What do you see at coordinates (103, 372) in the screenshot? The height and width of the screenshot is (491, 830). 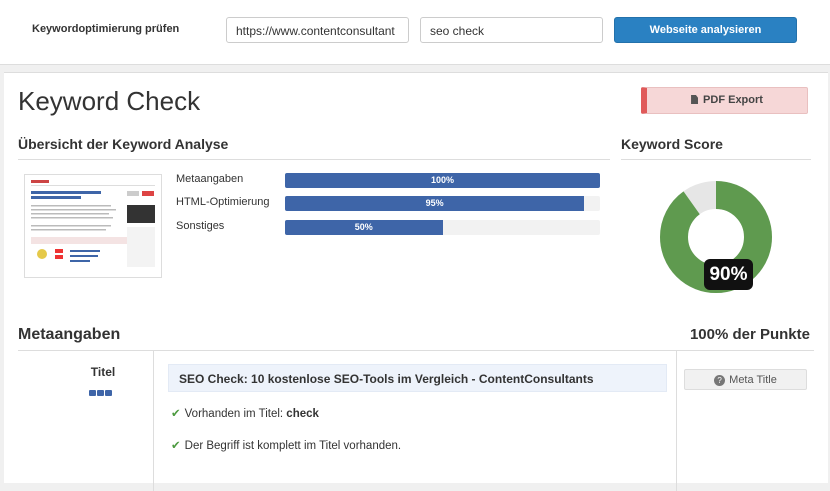 I see `row-label-titel: Titel` at bounding box center [103, 372].